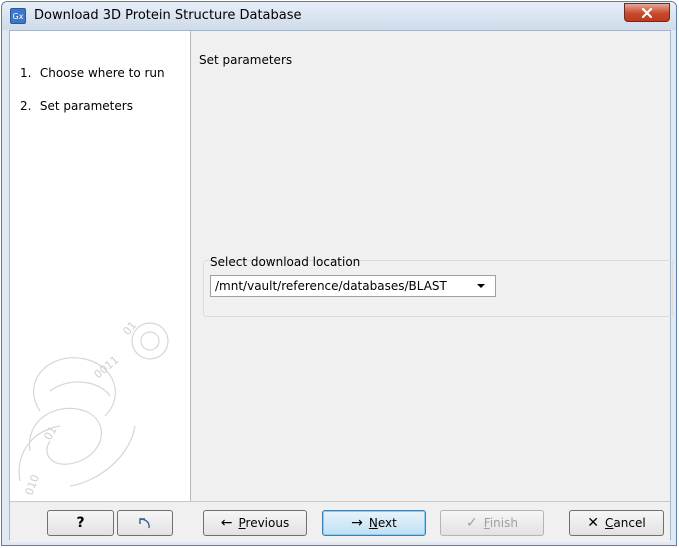 The height and width of the screenshot is (548, 679). I want to click on step-item-set-parameters: 2. Set parameters, so click(76, 106).